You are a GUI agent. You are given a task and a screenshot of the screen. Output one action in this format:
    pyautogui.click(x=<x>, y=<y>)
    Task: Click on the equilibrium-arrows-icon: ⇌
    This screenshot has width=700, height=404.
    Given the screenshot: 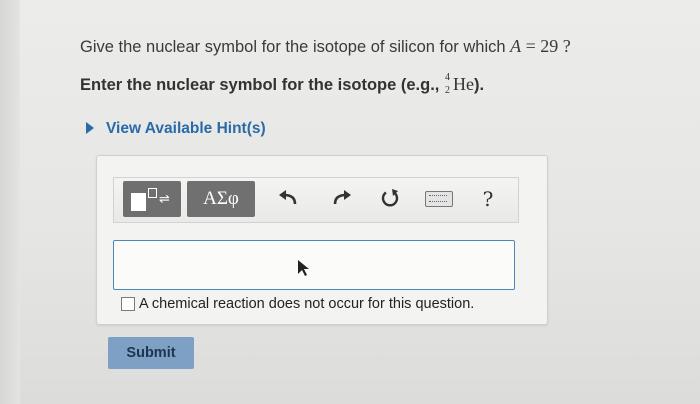 What is the action you would take?
    pyautogui.click(x=164, y=199)
    